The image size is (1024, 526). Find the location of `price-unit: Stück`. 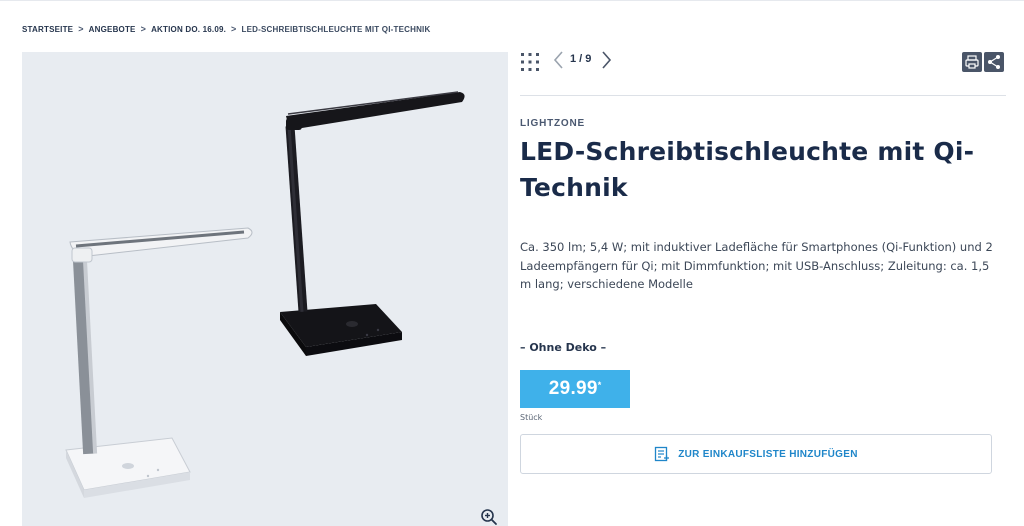

price-unit: Stück is located at coordinates (531, 417).